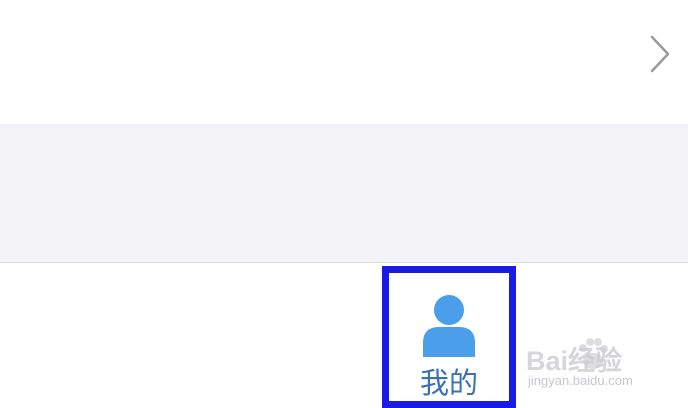 The image size is (688, 408). I want to click on tab-mine: 我的, so click(449, 337).